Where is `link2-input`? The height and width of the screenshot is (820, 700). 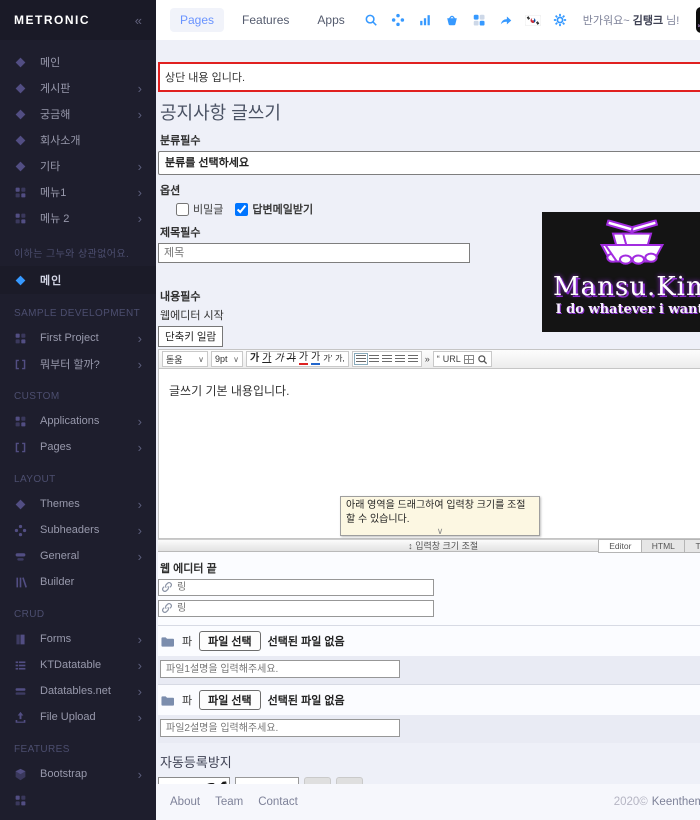
link2-input is located at coordinates (296, 608).